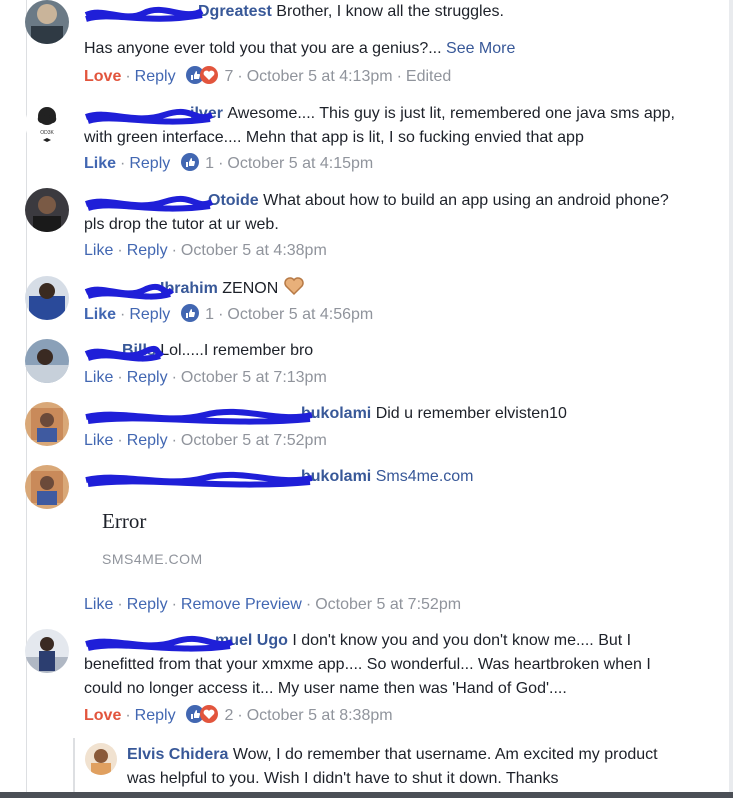  What do you see at coordinates (386, 290) in the screenshot?
I see `comment-body: Ibrahim ZENON` at bounding box center [386, 290].